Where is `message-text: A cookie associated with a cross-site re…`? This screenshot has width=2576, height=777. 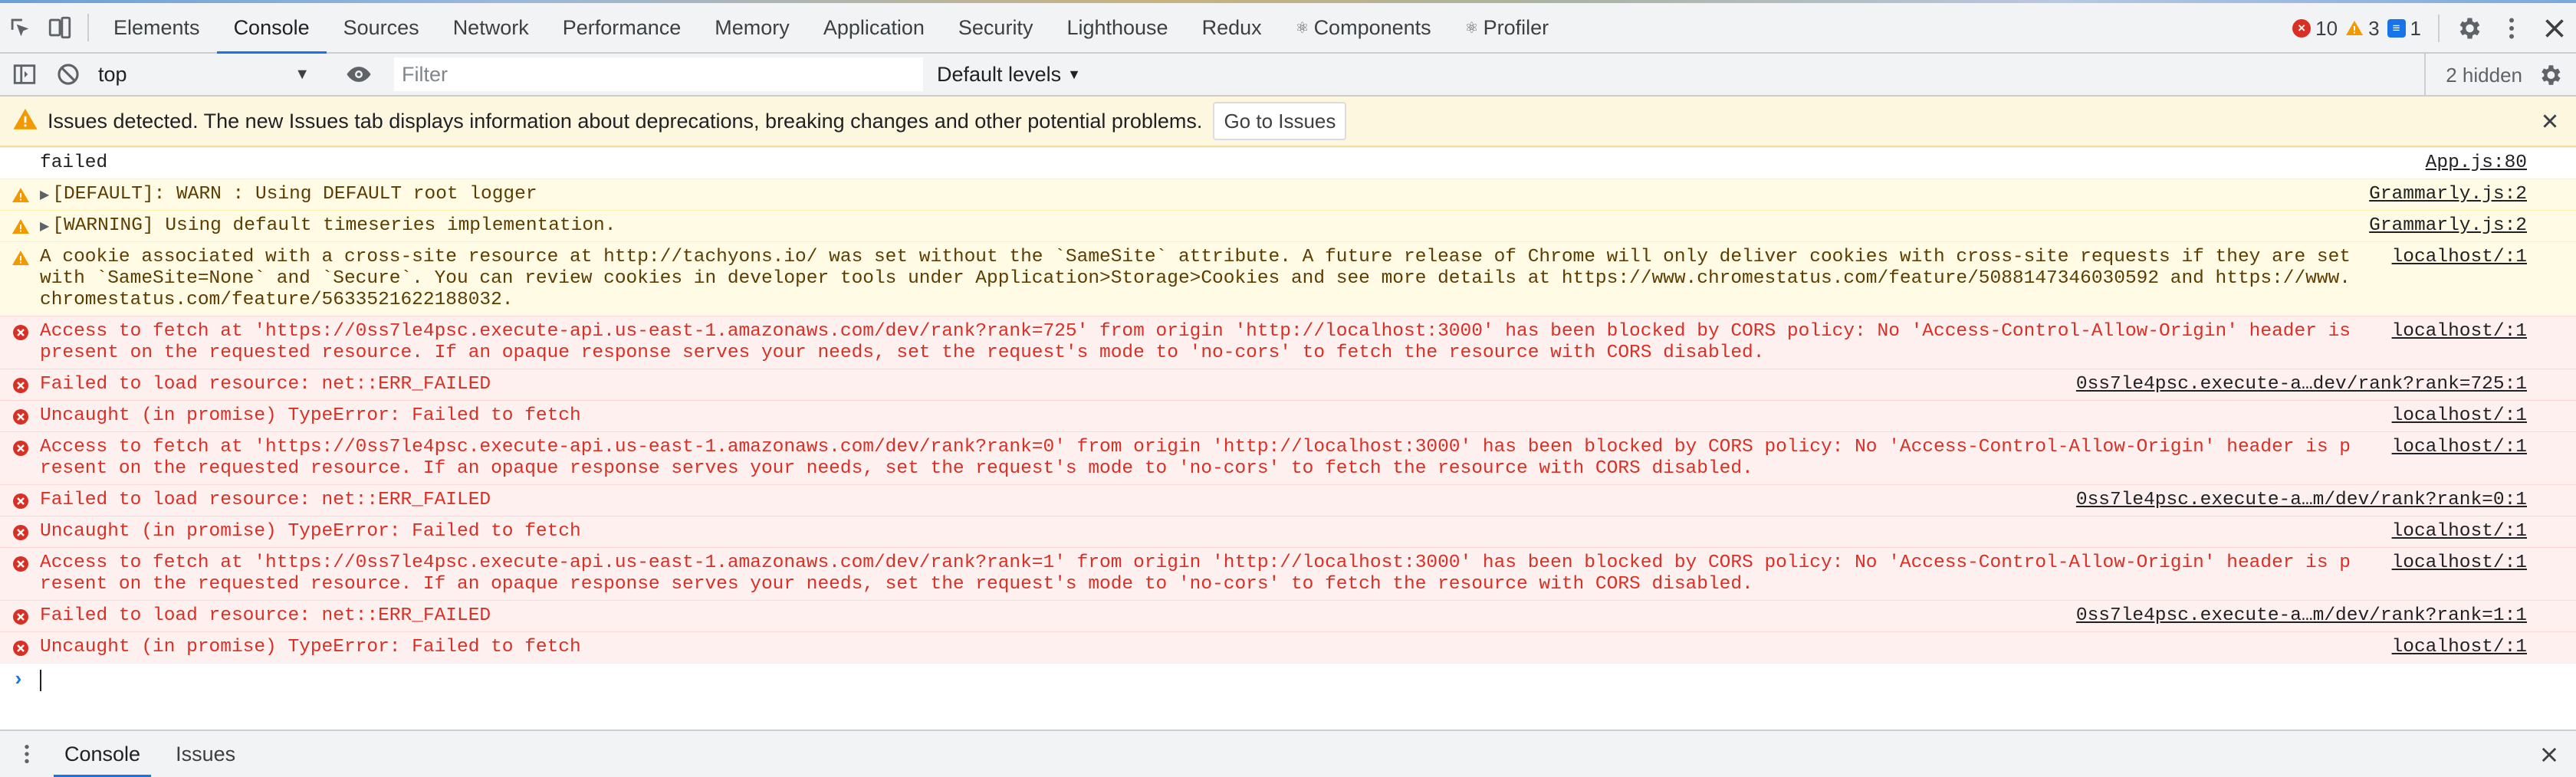 message-text: A cookie associated with a cross-site re… is located at coordinates (1201, 278).